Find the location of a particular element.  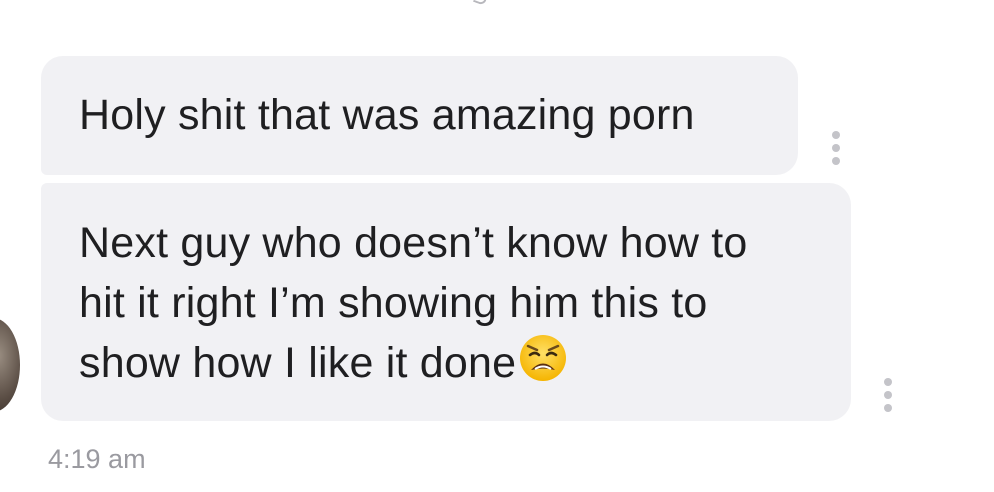

message-text: Holy shit that was amazing porn is located at coordinates (387, 115).